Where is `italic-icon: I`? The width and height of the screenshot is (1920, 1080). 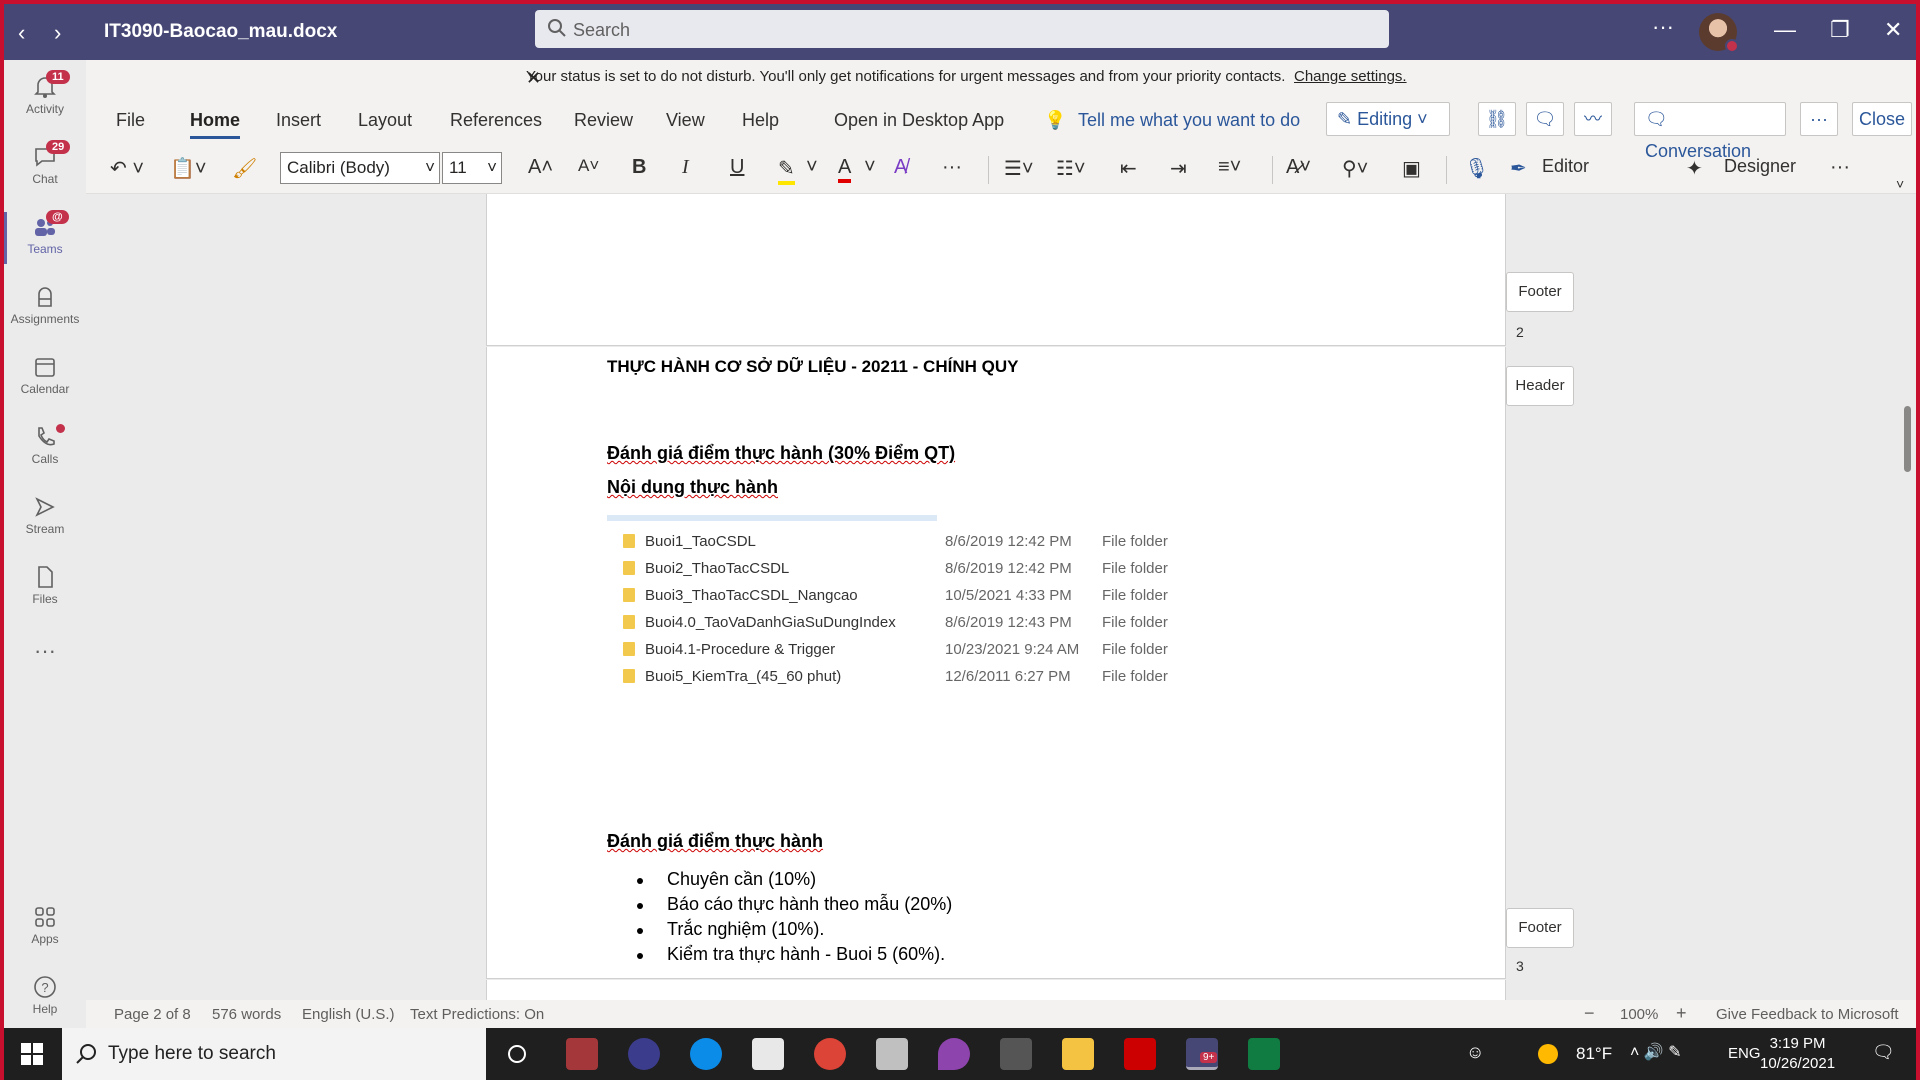 italic-icon: I is located at coordinates (685, 167).